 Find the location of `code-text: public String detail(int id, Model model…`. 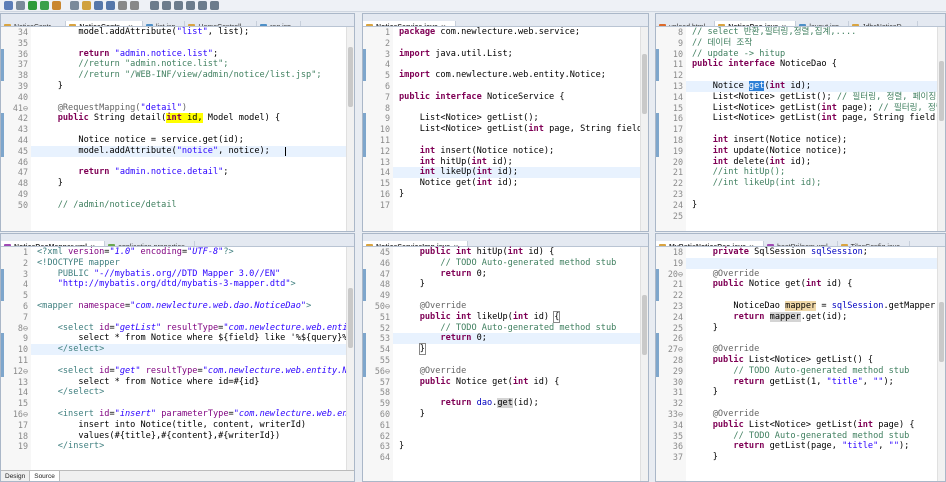

code-text: public String detail(int id, Model model… is located at coordinates (158, 118).